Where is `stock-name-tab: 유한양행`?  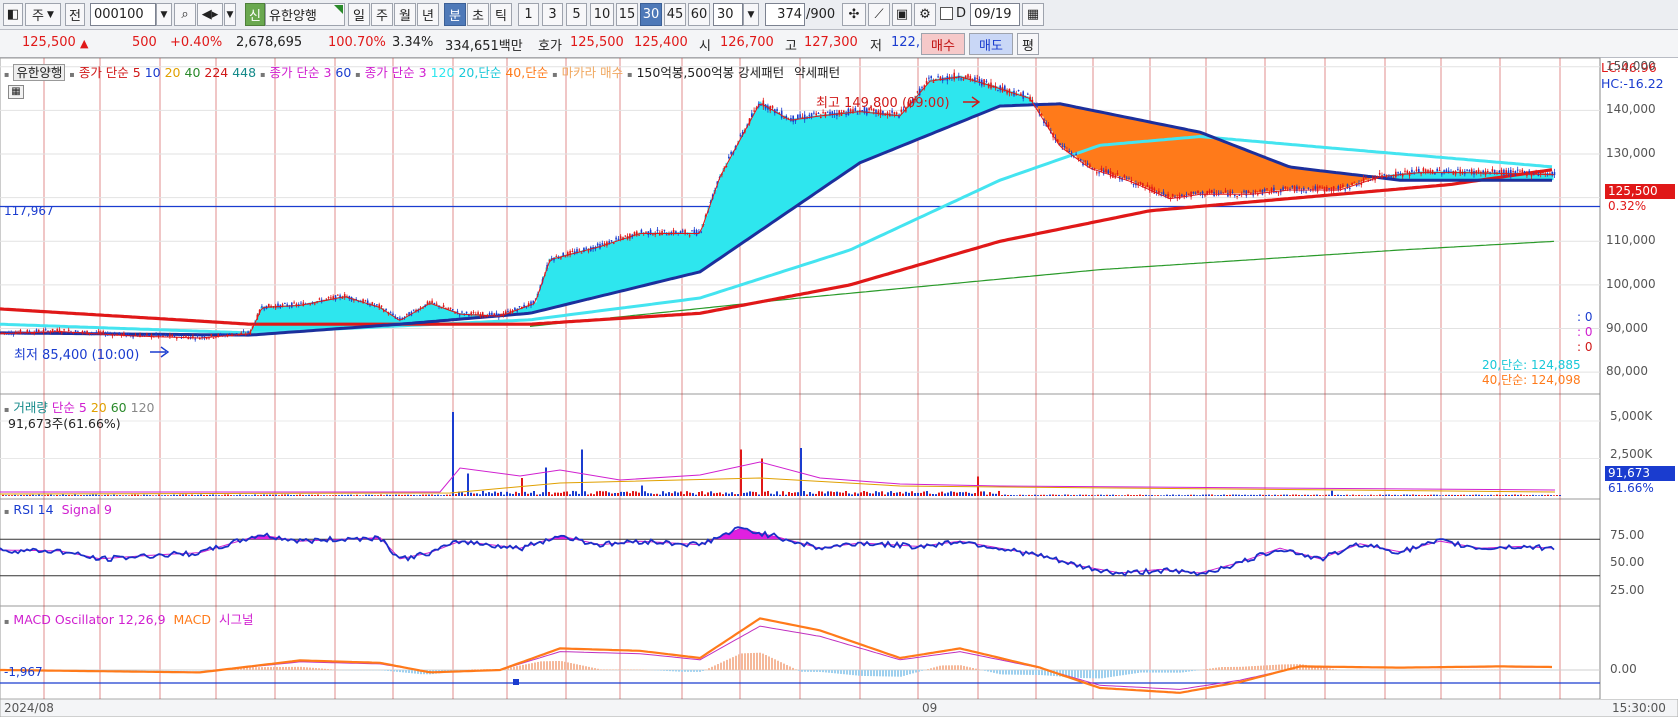
stock-name-tab: 유한양행 is located at coordinates (39, 72).